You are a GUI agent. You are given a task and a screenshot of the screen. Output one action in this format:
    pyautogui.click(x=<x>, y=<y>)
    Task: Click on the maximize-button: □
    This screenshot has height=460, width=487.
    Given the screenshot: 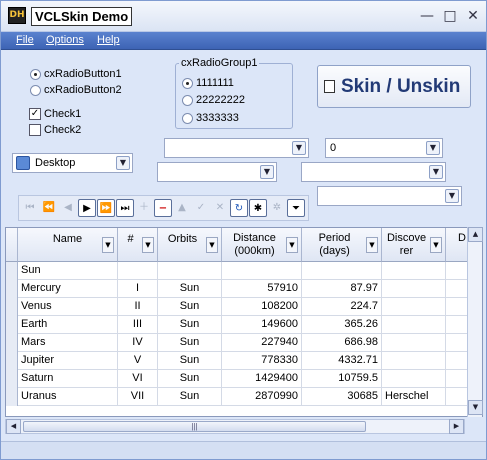 What is the action you would take?
    pyautogui.click(x=450, y=16)
    